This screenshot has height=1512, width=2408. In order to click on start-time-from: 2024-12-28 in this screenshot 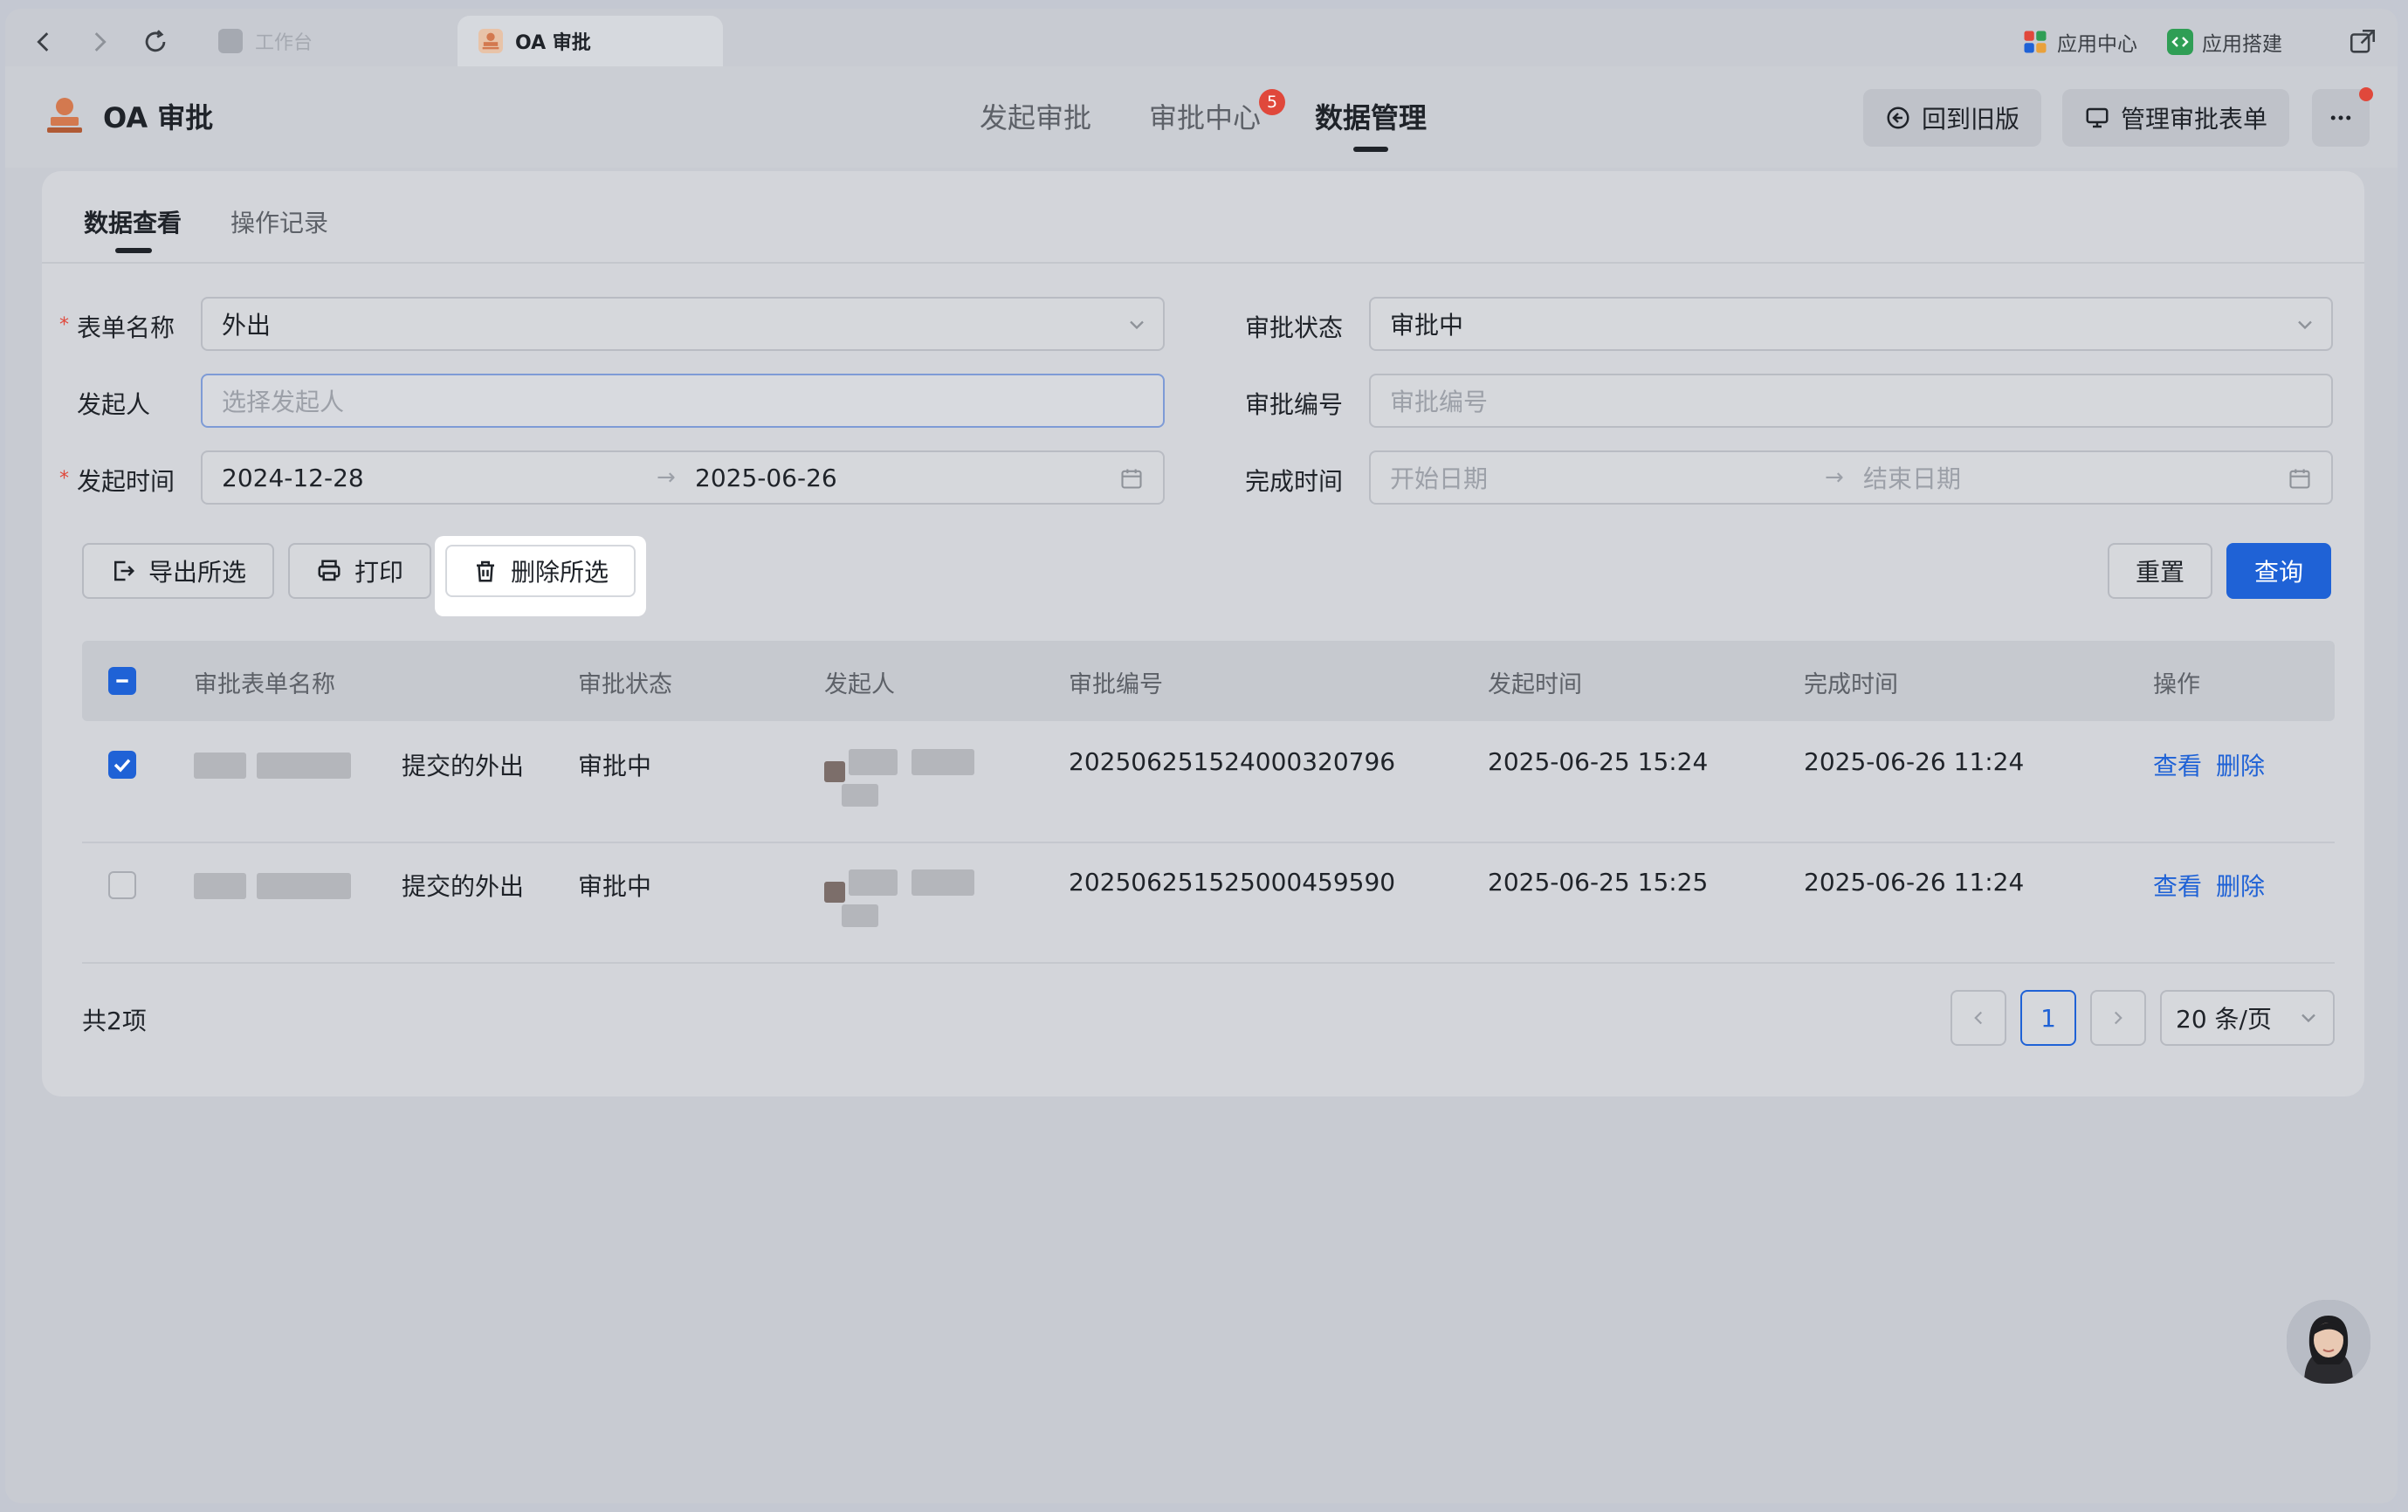, I will do `click(293, 477)`.